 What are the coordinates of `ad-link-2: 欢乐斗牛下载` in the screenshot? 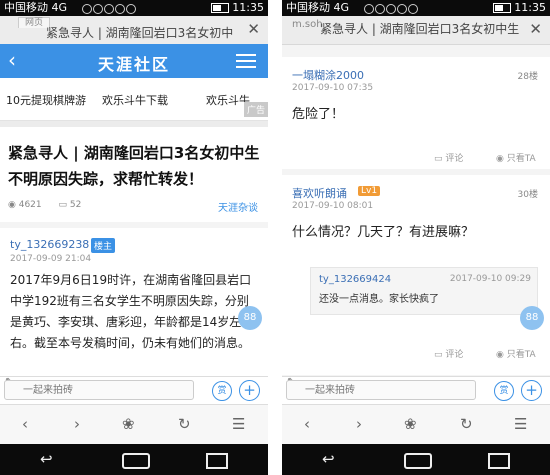 It's located at (135, 100).